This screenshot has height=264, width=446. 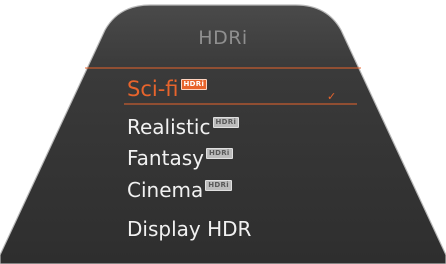 What do you see at coordinates (153, 89) in the screenshot?
I see `menu-item-label: Sci-fi` at bounding box center [153, 89].